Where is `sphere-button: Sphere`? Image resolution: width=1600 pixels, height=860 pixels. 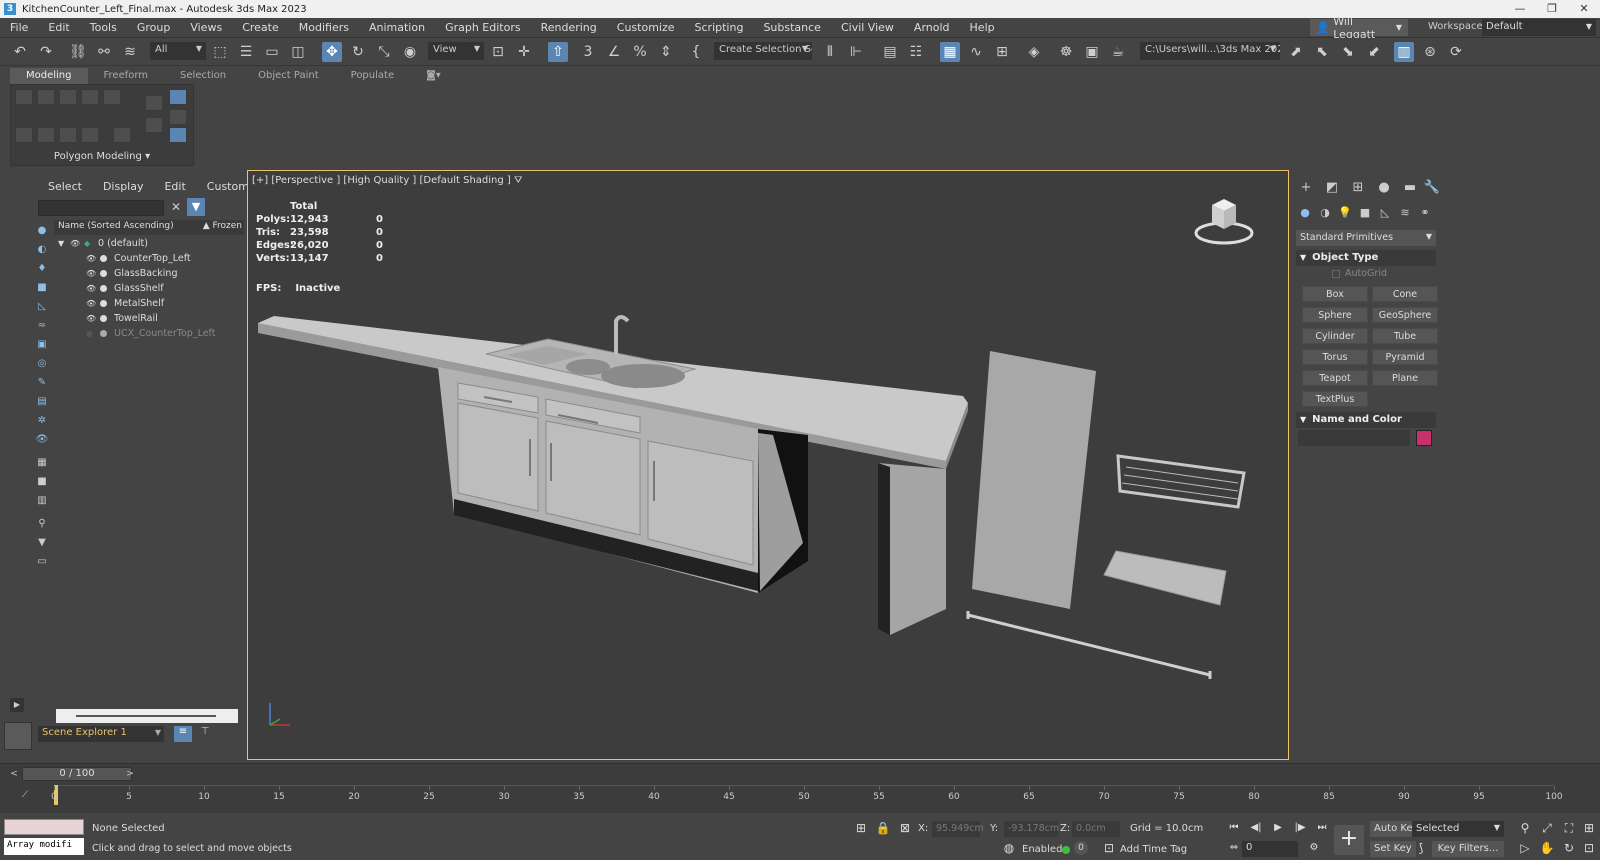 sphere-button: Sphere is located at coordinates (1335, 315).